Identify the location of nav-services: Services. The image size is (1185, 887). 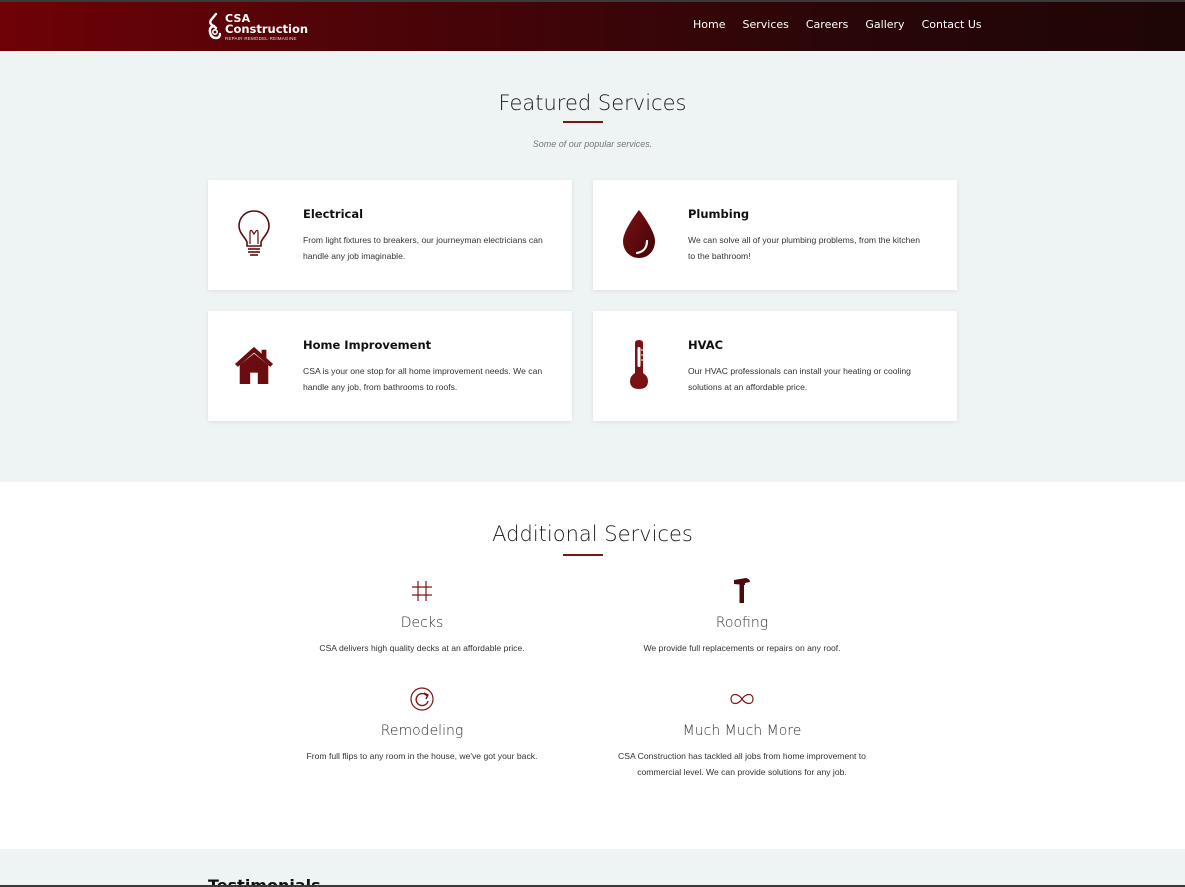
(765, 24).